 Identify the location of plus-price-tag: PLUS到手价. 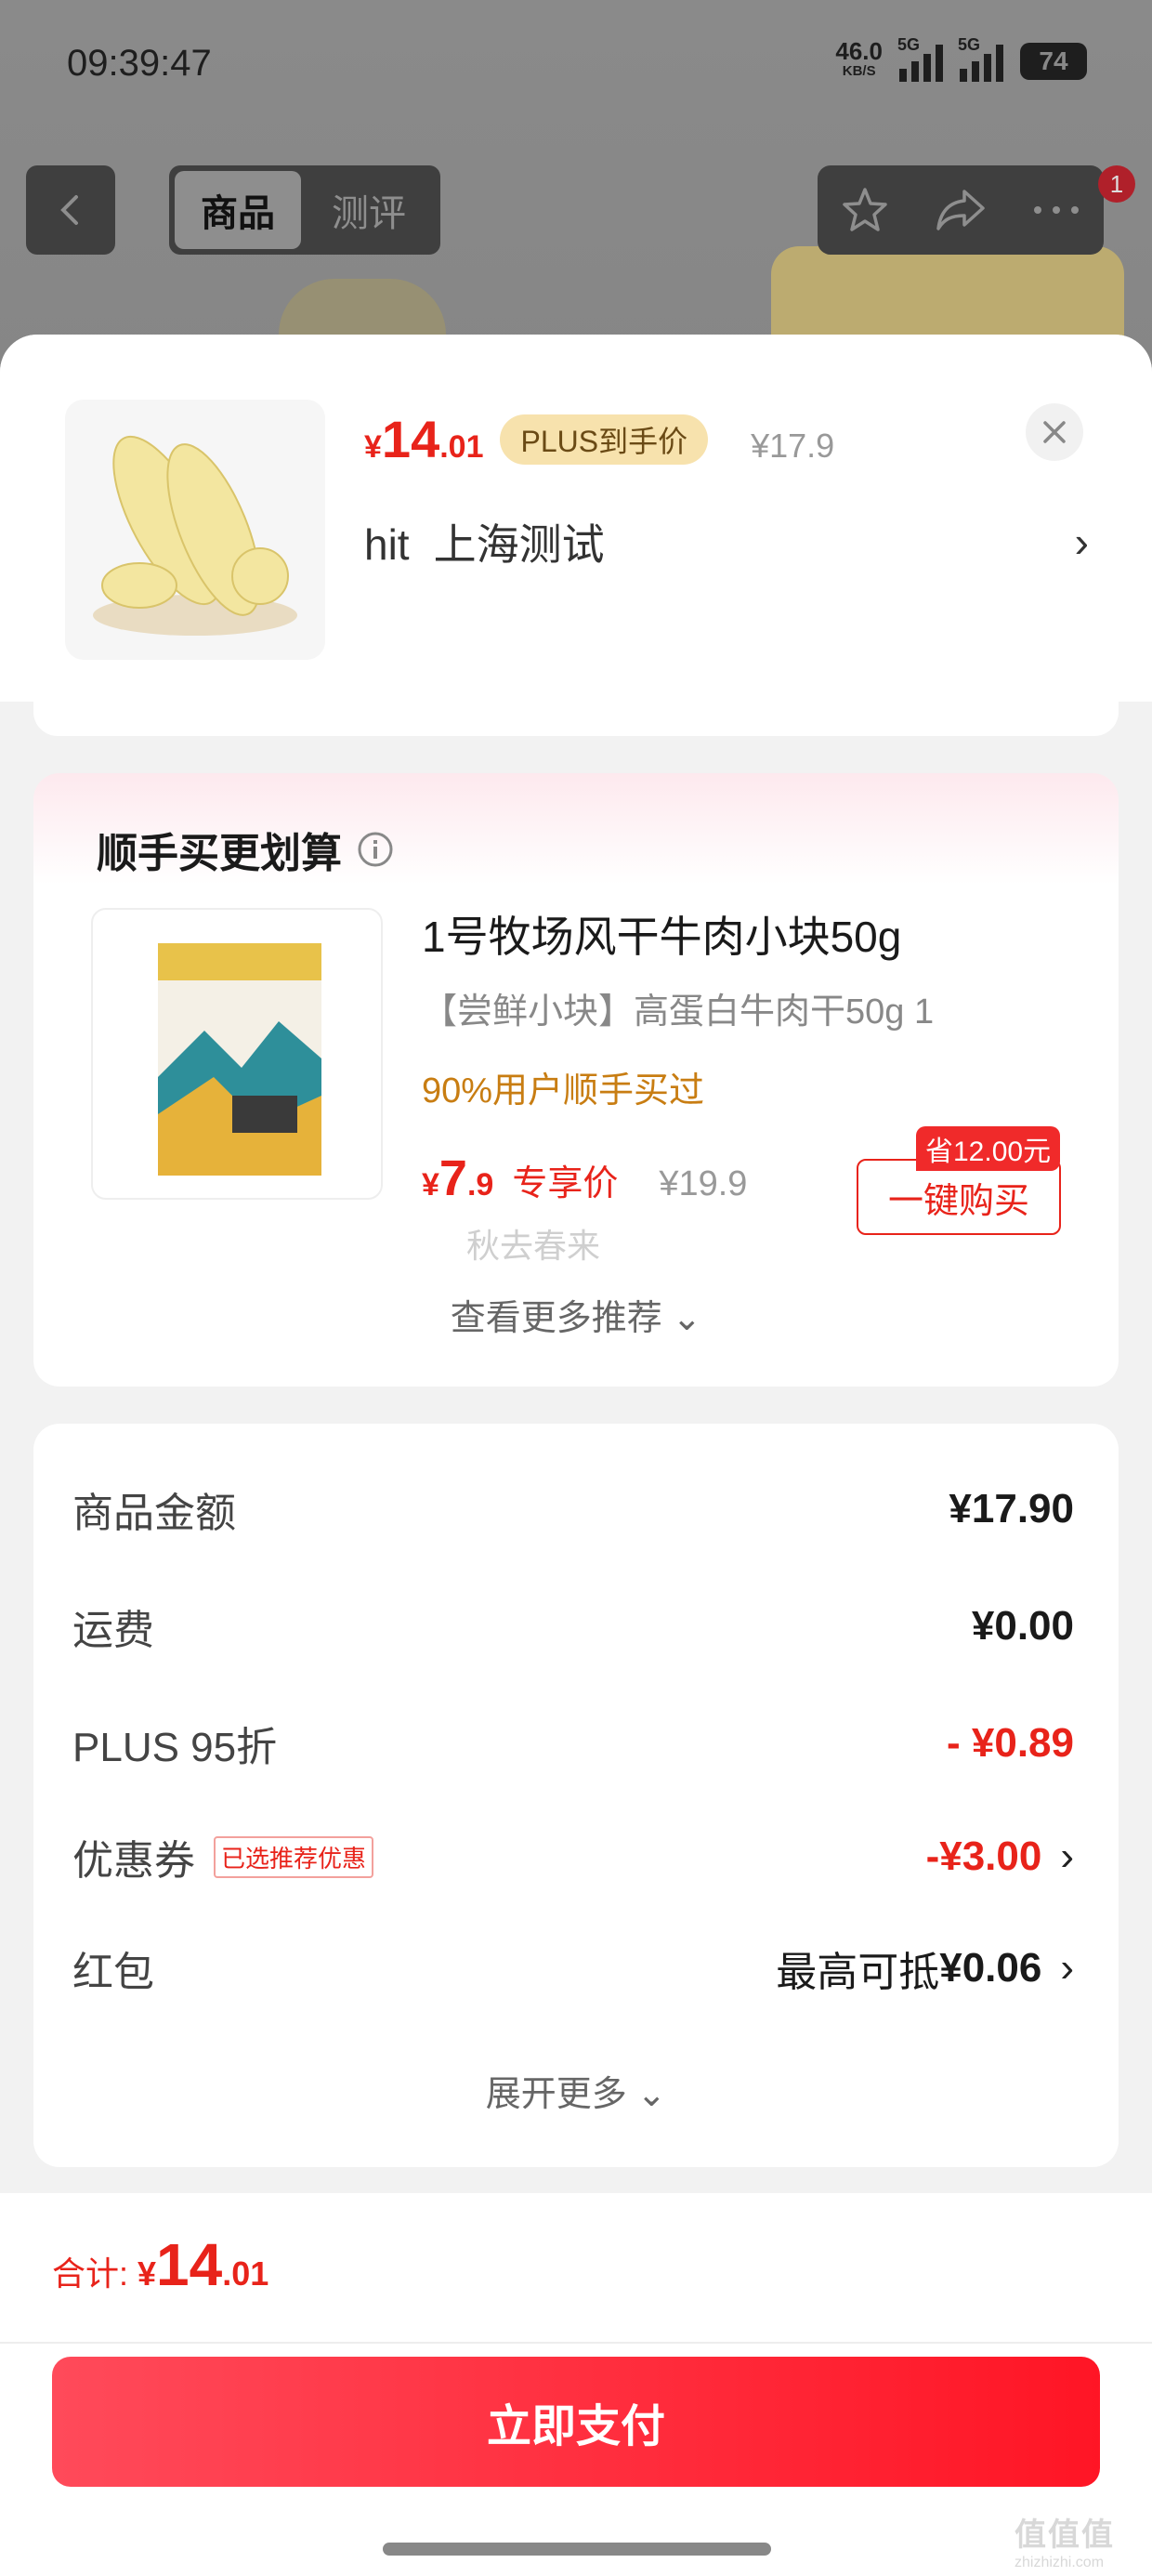
(604, 439).